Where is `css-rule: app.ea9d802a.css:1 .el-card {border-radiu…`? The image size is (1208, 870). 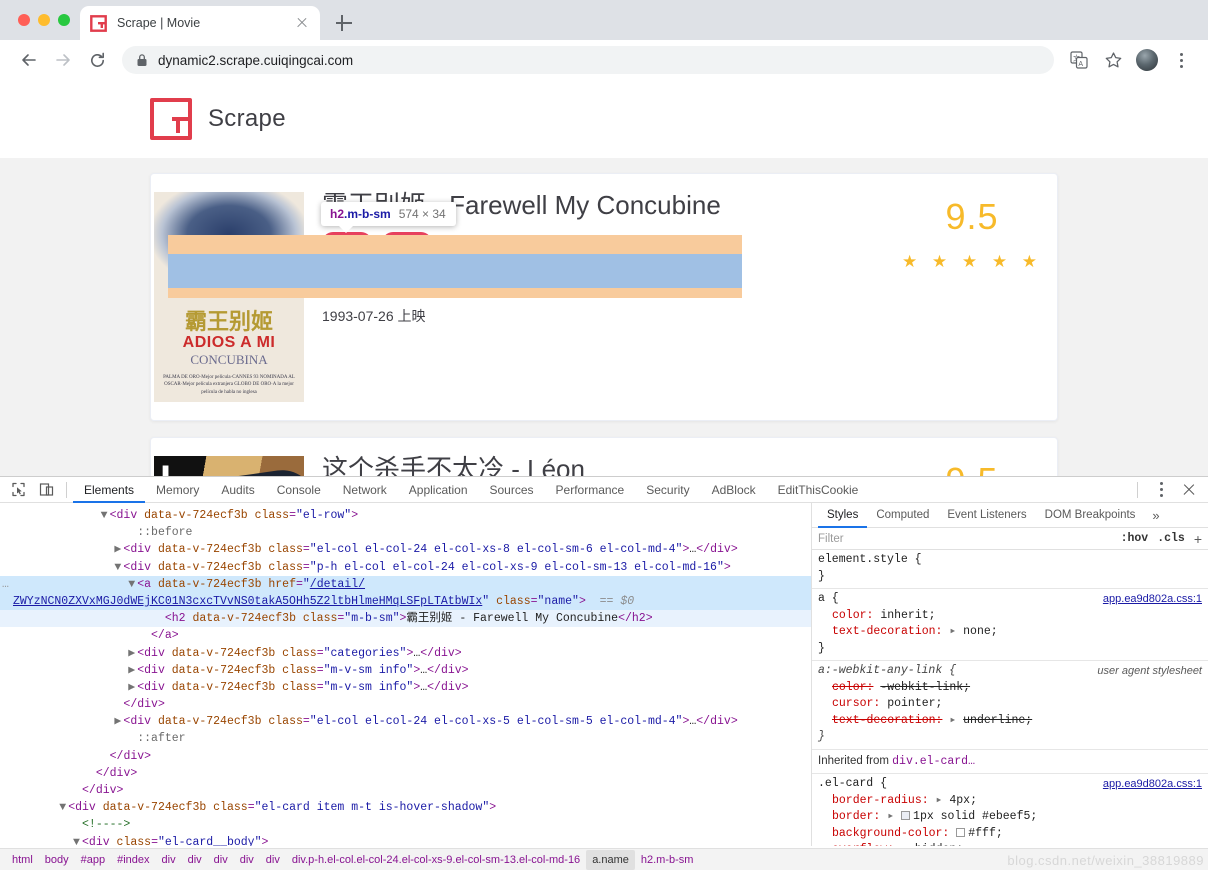
css-rule: app.ea9d802a.css:1 .el-card {border-radiu… is located at coordinates (1010, 810).